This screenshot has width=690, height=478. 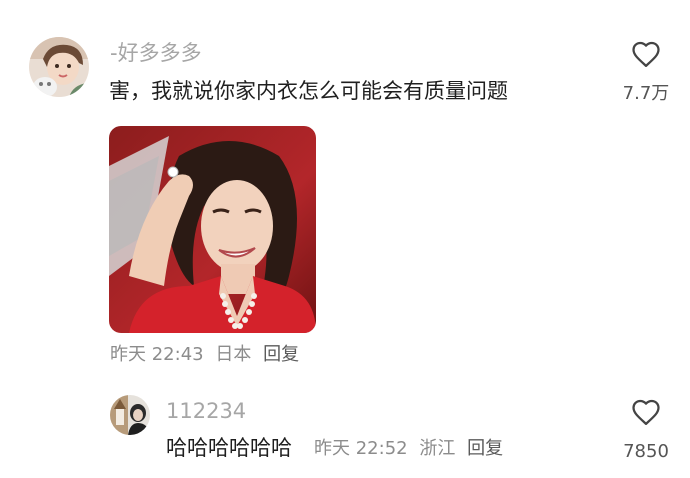 What do you see at coordinates (646, 93) in the screenshot?
I see `like-count: 7.7万` at bounding box center [646, 93].